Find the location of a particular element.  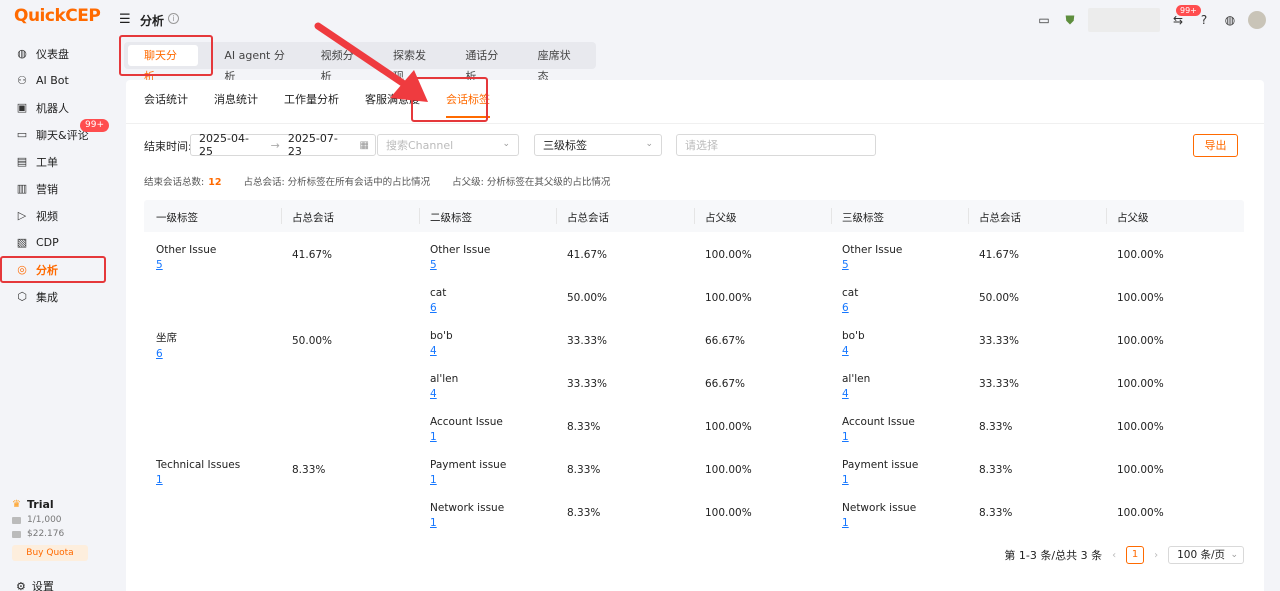

level-select-value: 三级标签 is located at coordinates (565, 145).